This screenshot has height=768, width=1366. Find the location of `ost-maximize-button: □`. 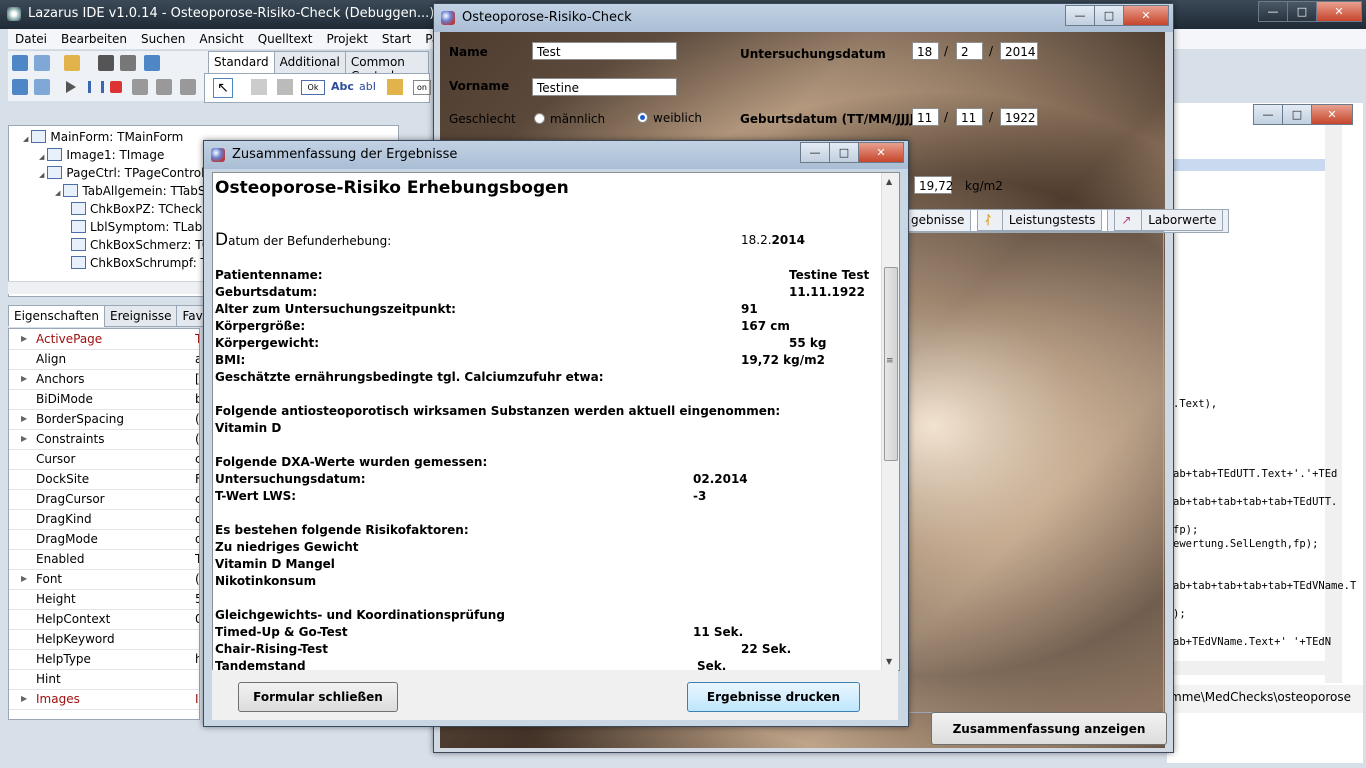

ost-maximize-button: □ is located at coordinates (1109, 15).